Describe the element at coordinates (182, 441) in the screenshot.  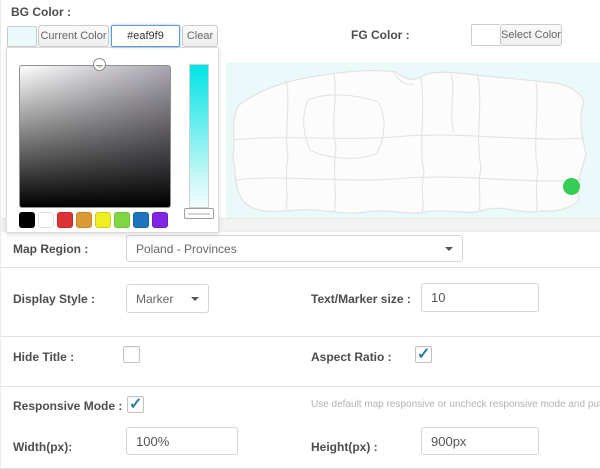
I see `width-input` at that location.